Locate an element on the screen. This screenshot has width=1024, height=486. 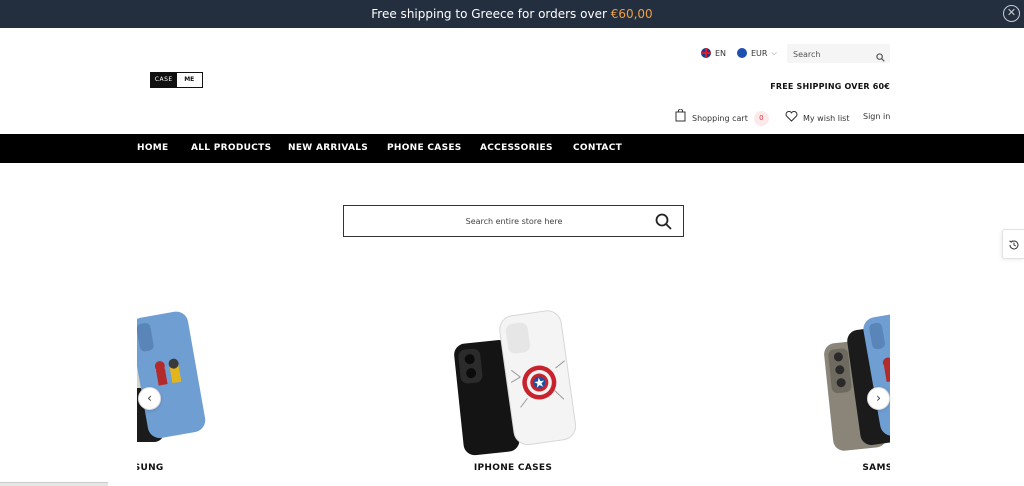
shopping-bag-icon is located at coordinates (680, 117).